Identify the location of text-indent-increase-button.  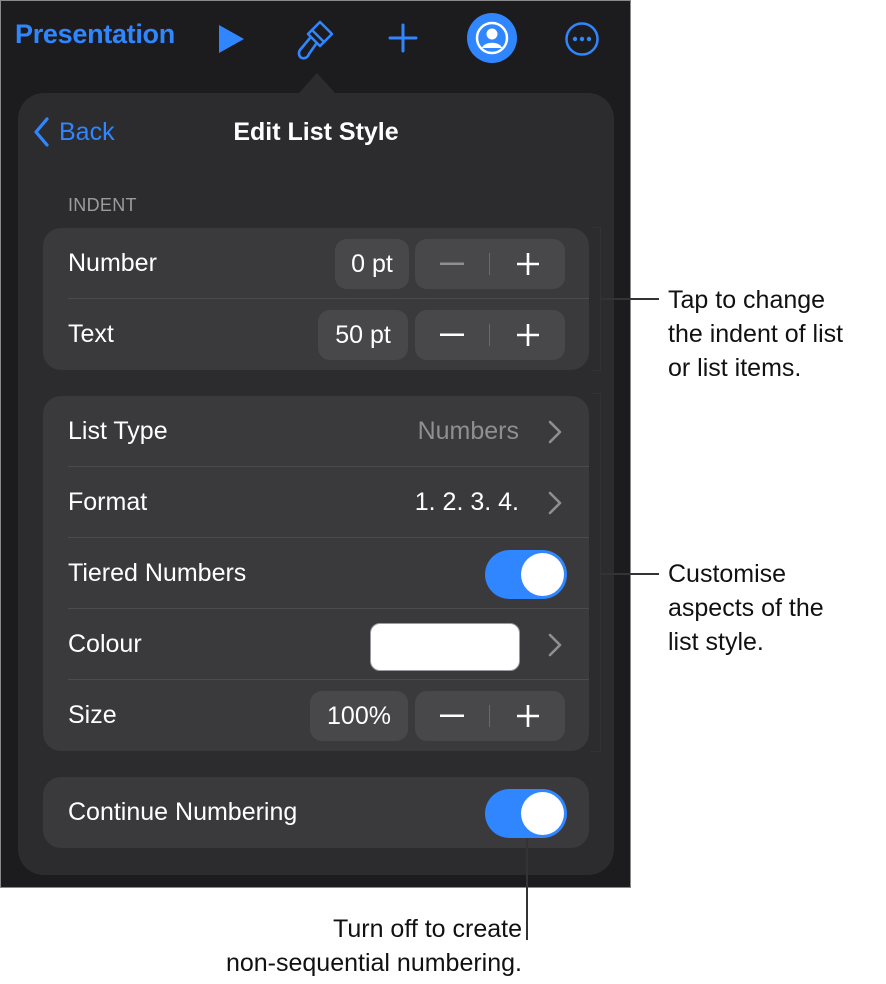
(528, 335).